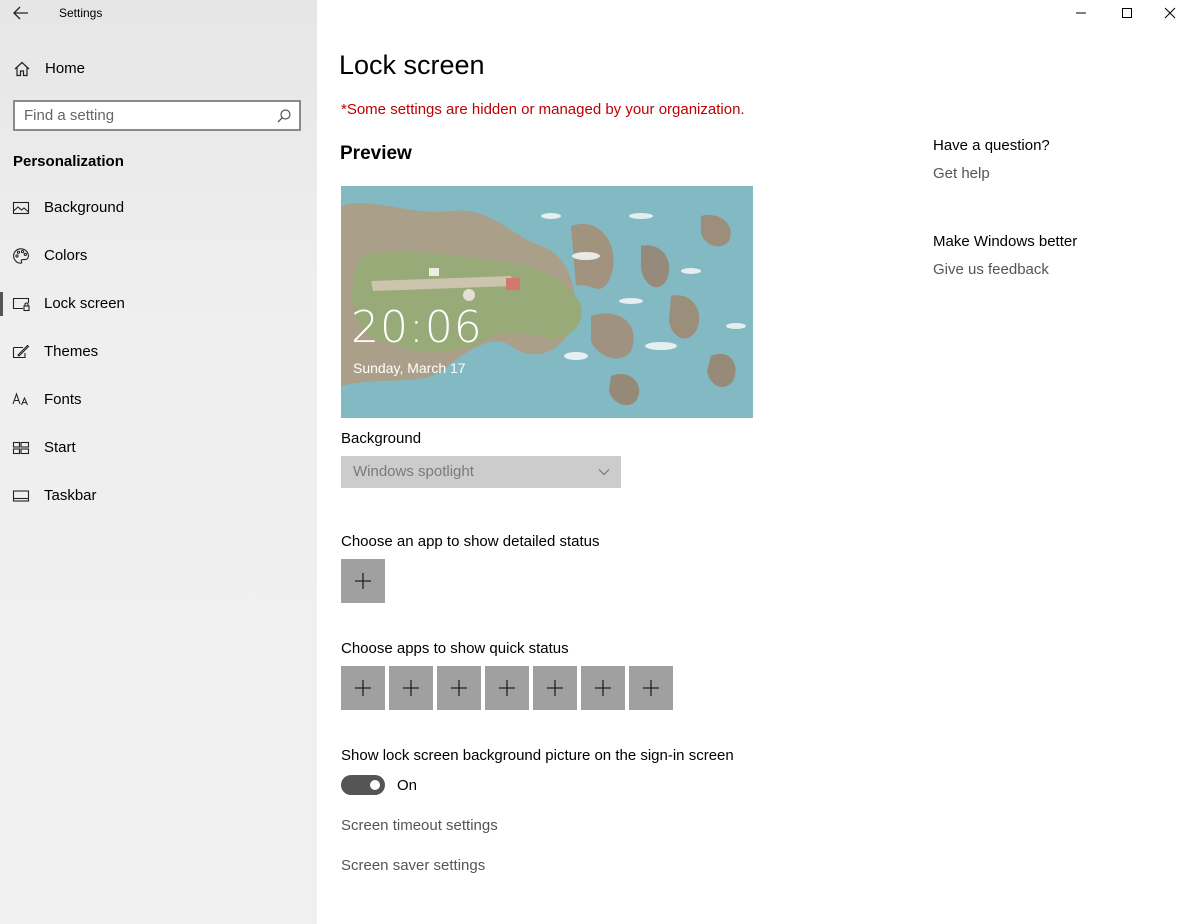 This screenshot has width=1193, height=924. I want to click on background-dropdown-value: Windows spotlight, so click(413, 471).